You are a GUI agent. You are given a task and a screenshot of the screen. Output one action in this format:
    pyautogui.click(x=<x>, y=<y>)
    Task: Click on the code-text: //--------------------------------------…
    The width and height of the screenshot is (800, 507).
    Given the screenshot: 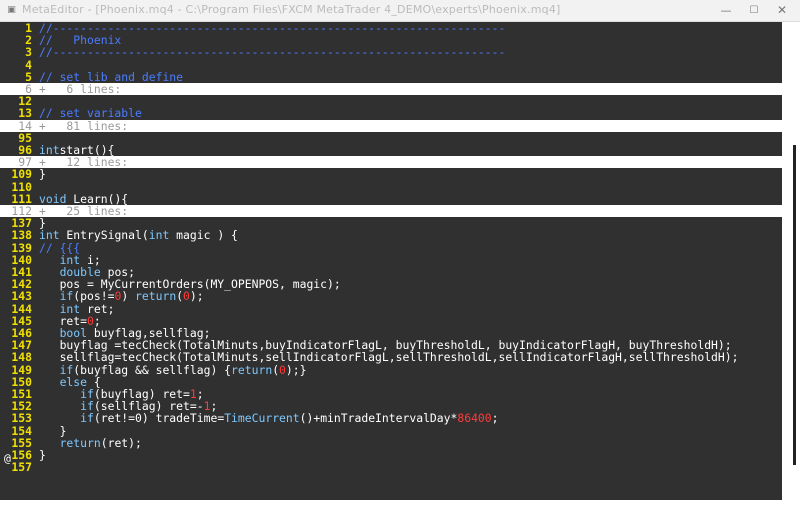 What is the action you would take?
    pyautogui.click(x=272, y=52)
    